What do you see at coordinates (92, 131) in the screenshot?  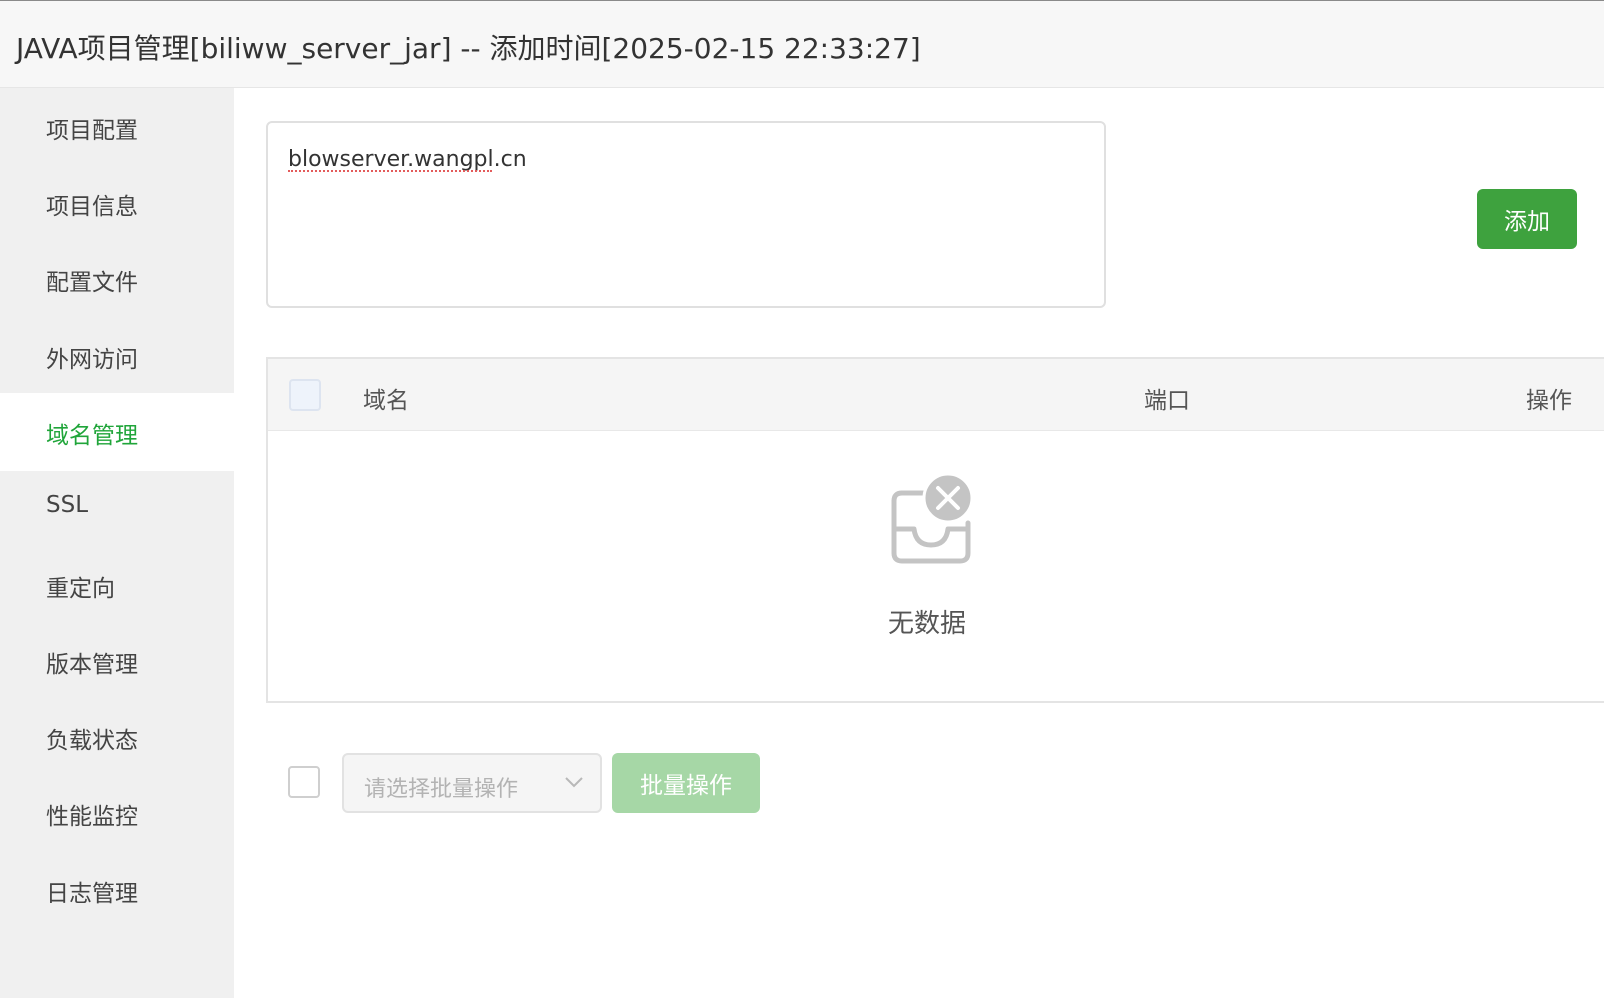 I see `sidebar-item-label: 项目配置` at bounding box center [92, 131].